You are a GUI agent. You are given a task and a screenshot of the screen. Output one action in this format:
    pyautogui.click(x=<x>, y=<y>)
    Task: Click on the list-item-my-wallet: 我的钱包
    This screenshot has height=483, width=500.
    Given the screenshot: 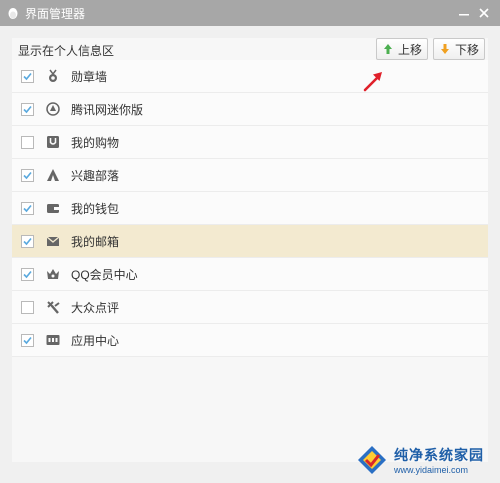 What is the action you would take?
    pyautogui.click(x=250, y=208)
    